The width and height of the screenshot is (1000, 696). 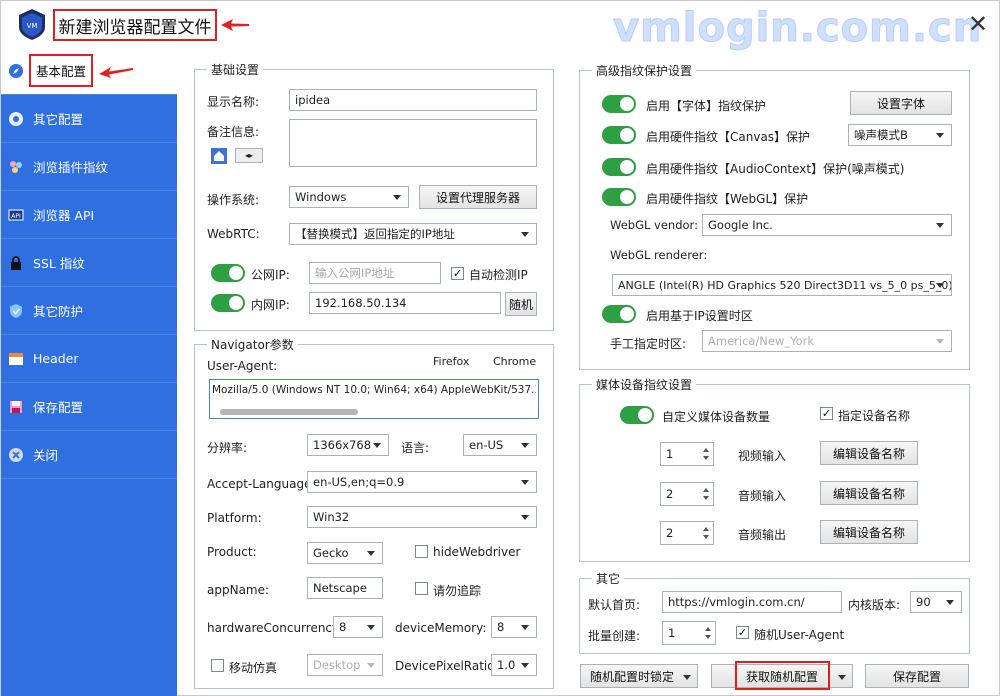 I want to click on os-select: Windows, so click(x=349, y=197).